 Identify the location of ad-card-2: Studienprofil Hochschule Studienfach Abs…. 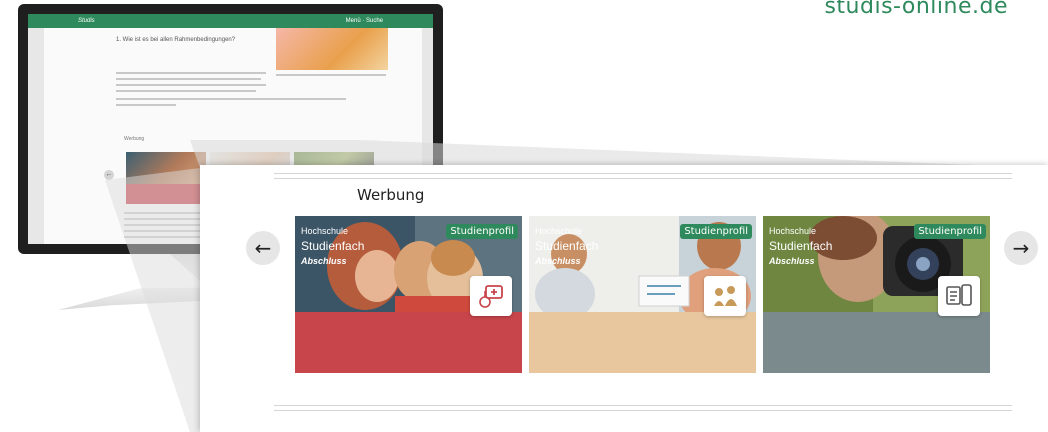
(642, 294).